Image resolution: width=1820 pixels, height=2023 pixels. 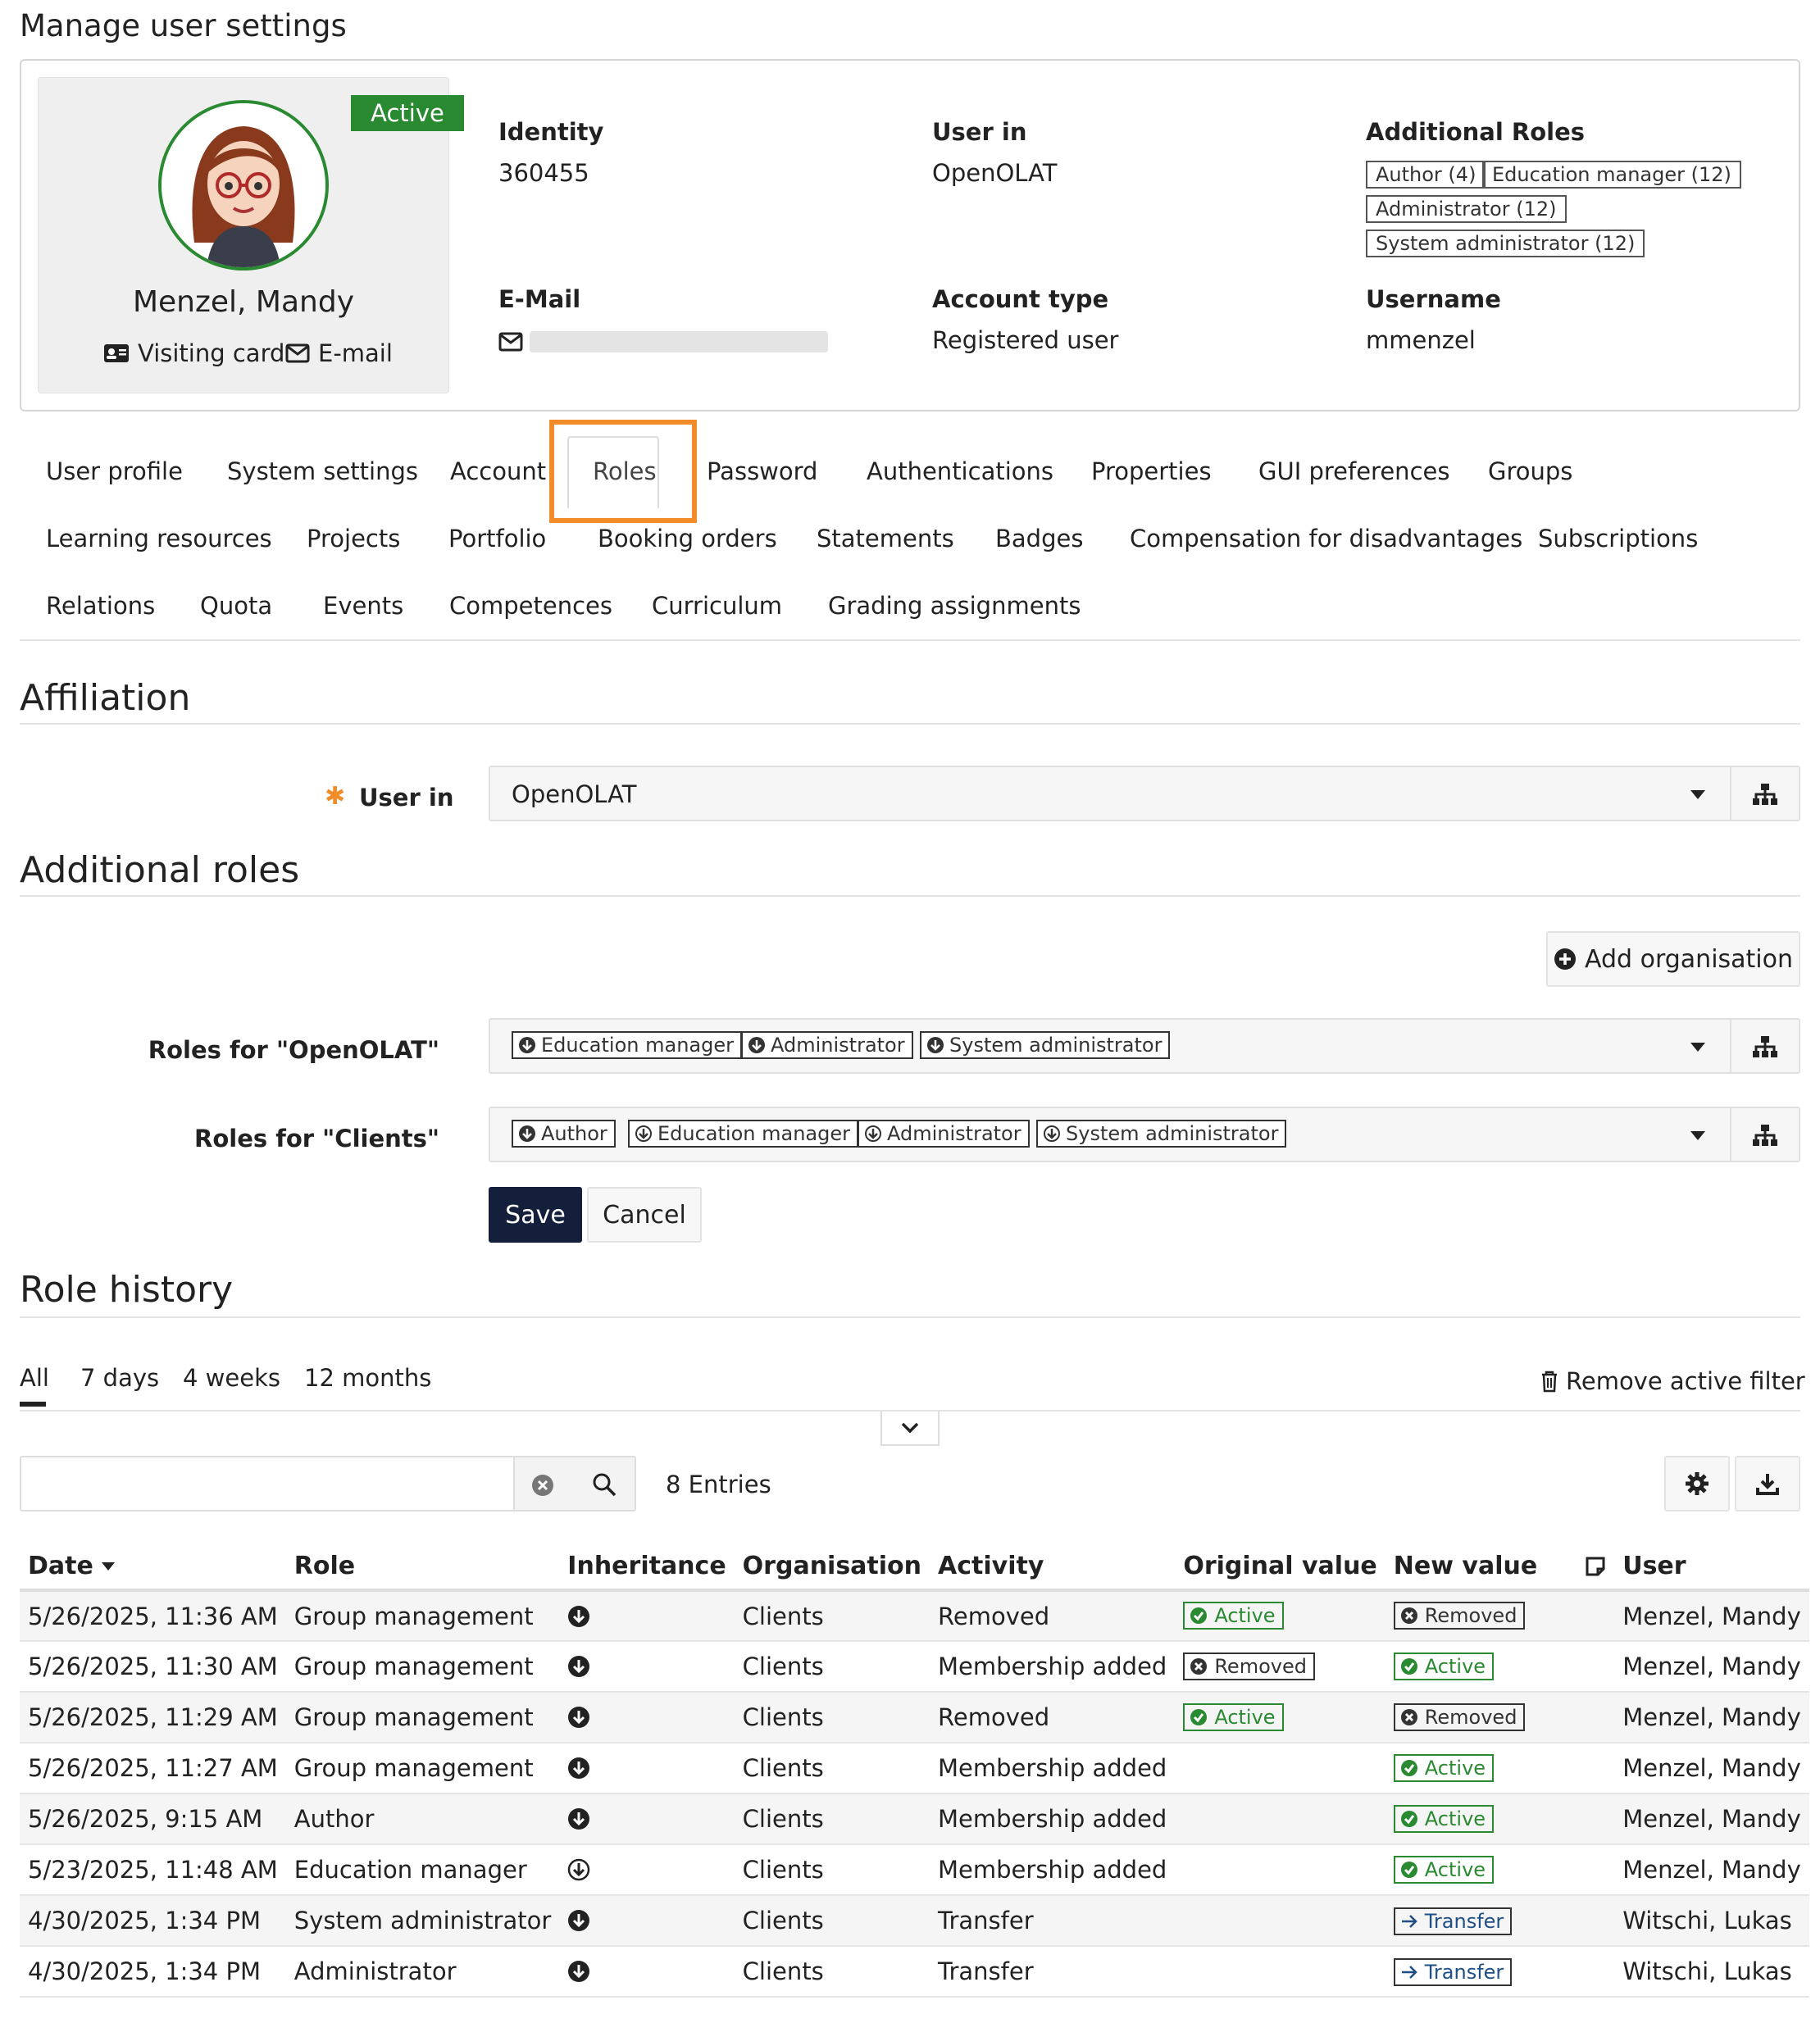 I want to click on cell-role: Administrator, so click(x=422, y=1972).